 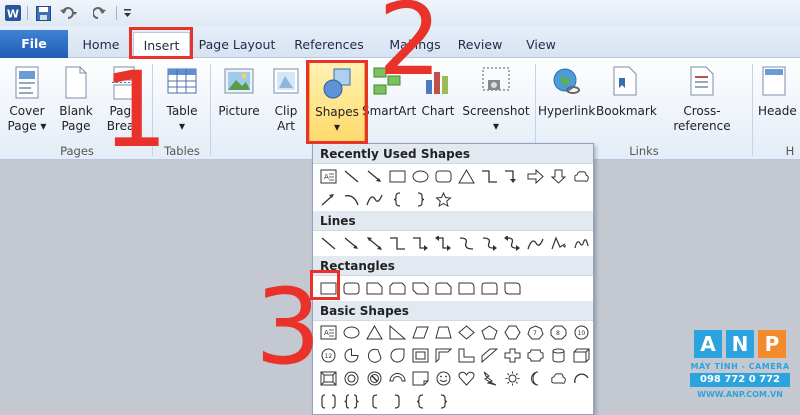 I want to click on snip-diagonal-corner-rectangle-shape-icon, so click(x=420, y=288).